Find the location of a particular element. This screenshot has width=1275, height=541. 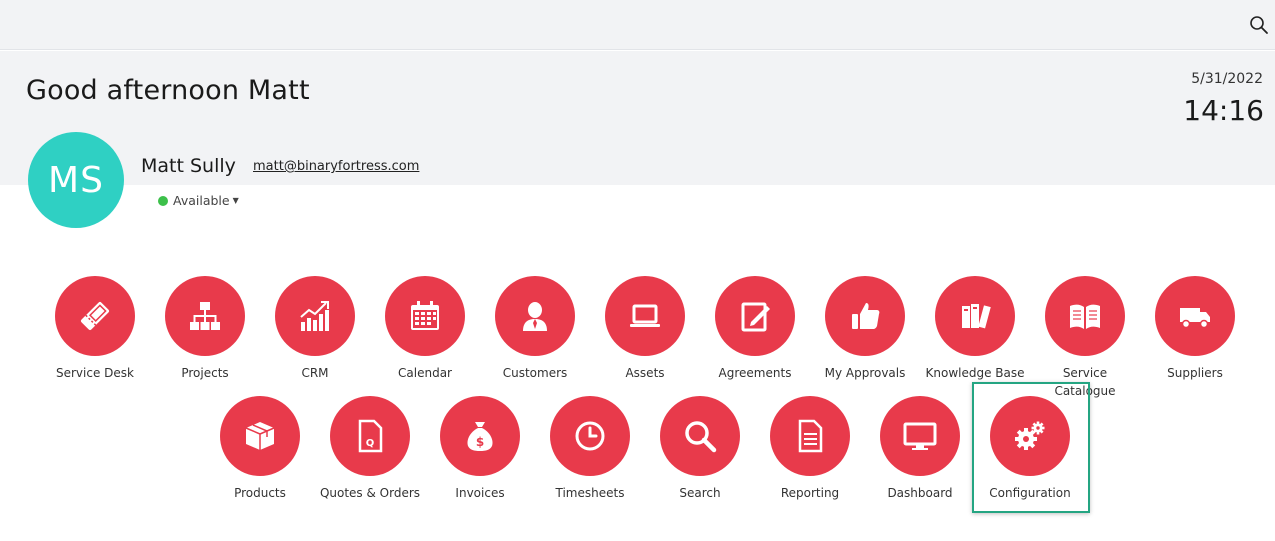

ticket-icon is located at coordinates (95, 316).